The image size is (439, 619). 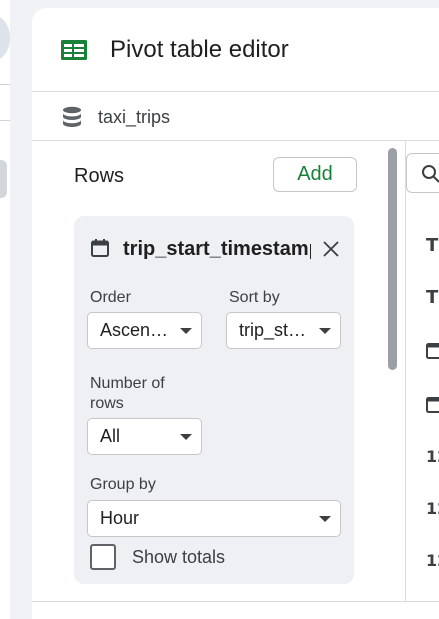 I want to click on rows-section-label: Rows, so click(x=99, y=176).